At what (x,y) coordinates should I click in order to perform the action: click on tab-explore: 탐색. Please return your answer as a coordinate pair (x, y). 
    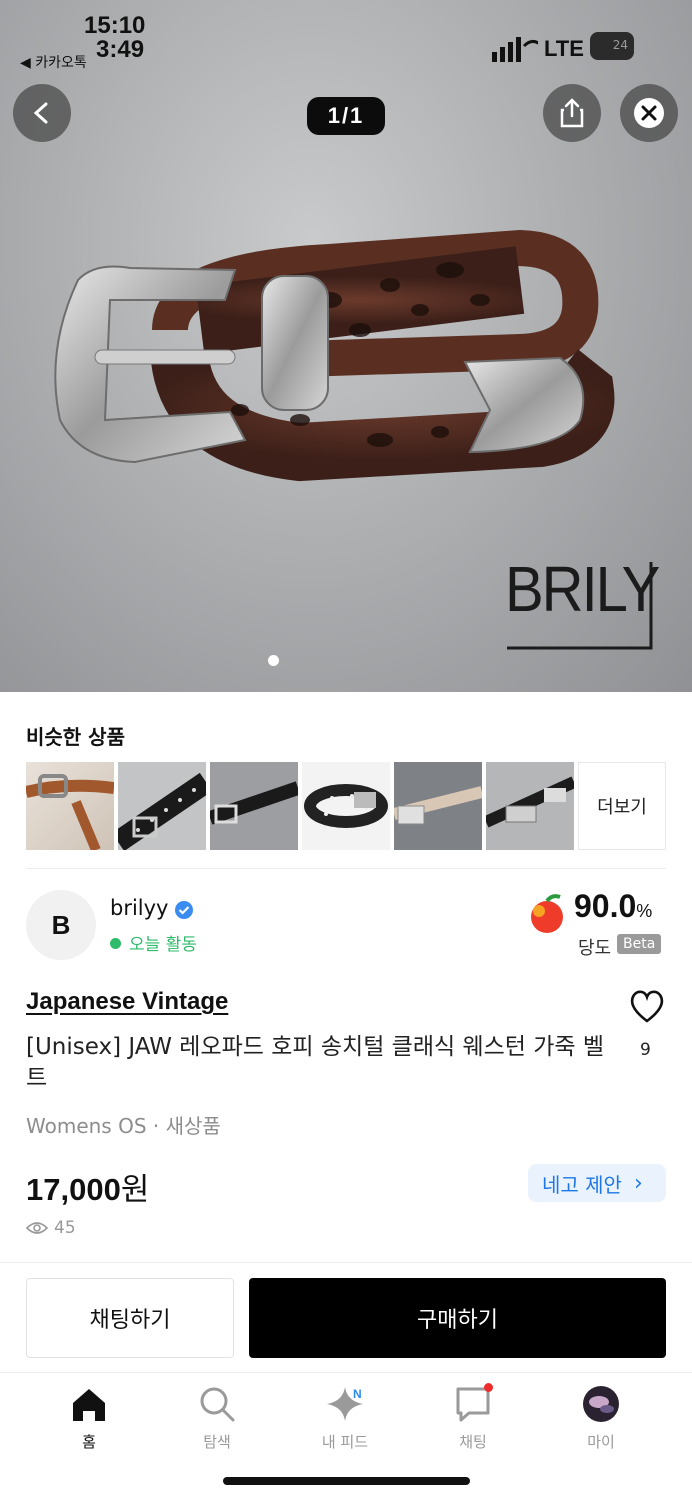
    Looking at the image, I should click on (217, 1418).